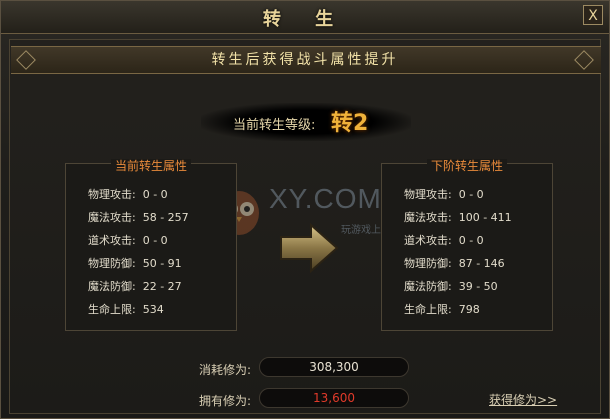  What do you see at coordinates (466, 166) in the screenshot?
I see `next-attributes-title: 下阶转生属性` at bounding box center [466, 166].